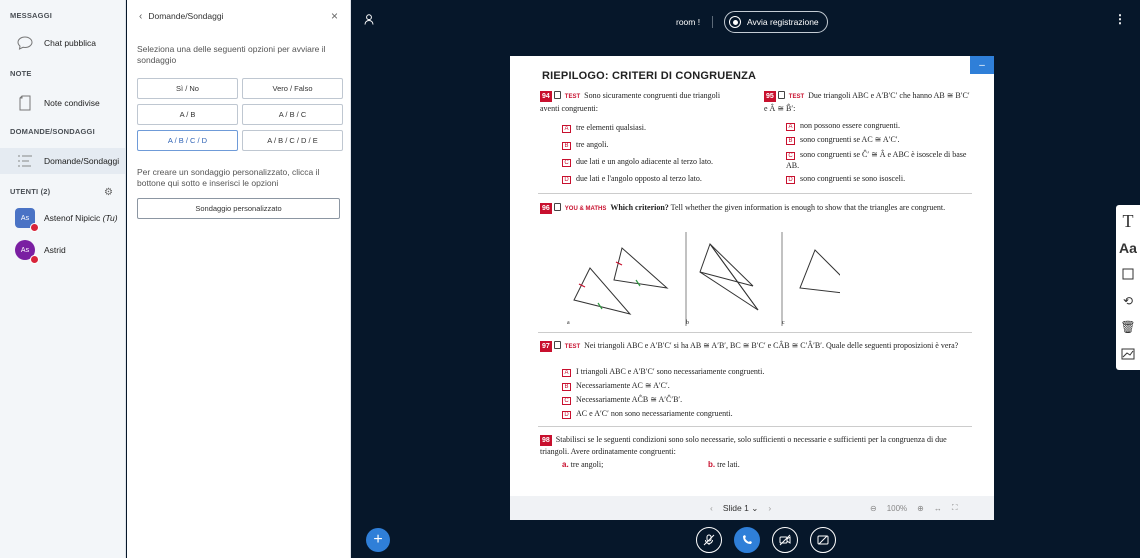 Image resolution: width=1140 pixels, height=558 pixels. I want to click on user-list-item: As Astenof Nipicic (Tu), so click(62, 218).